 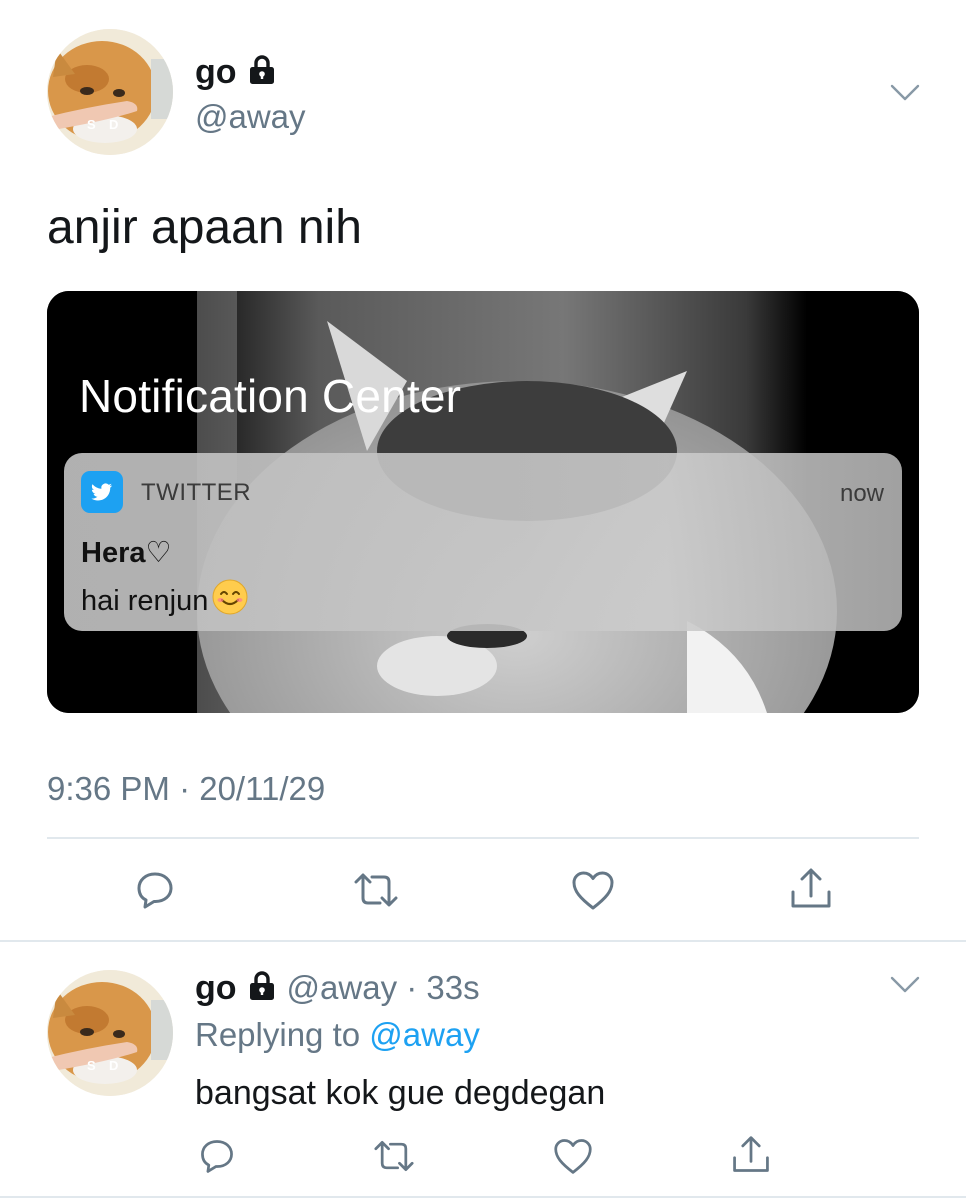 I want to click on author-name-row: go, so click(x=236, y=72).